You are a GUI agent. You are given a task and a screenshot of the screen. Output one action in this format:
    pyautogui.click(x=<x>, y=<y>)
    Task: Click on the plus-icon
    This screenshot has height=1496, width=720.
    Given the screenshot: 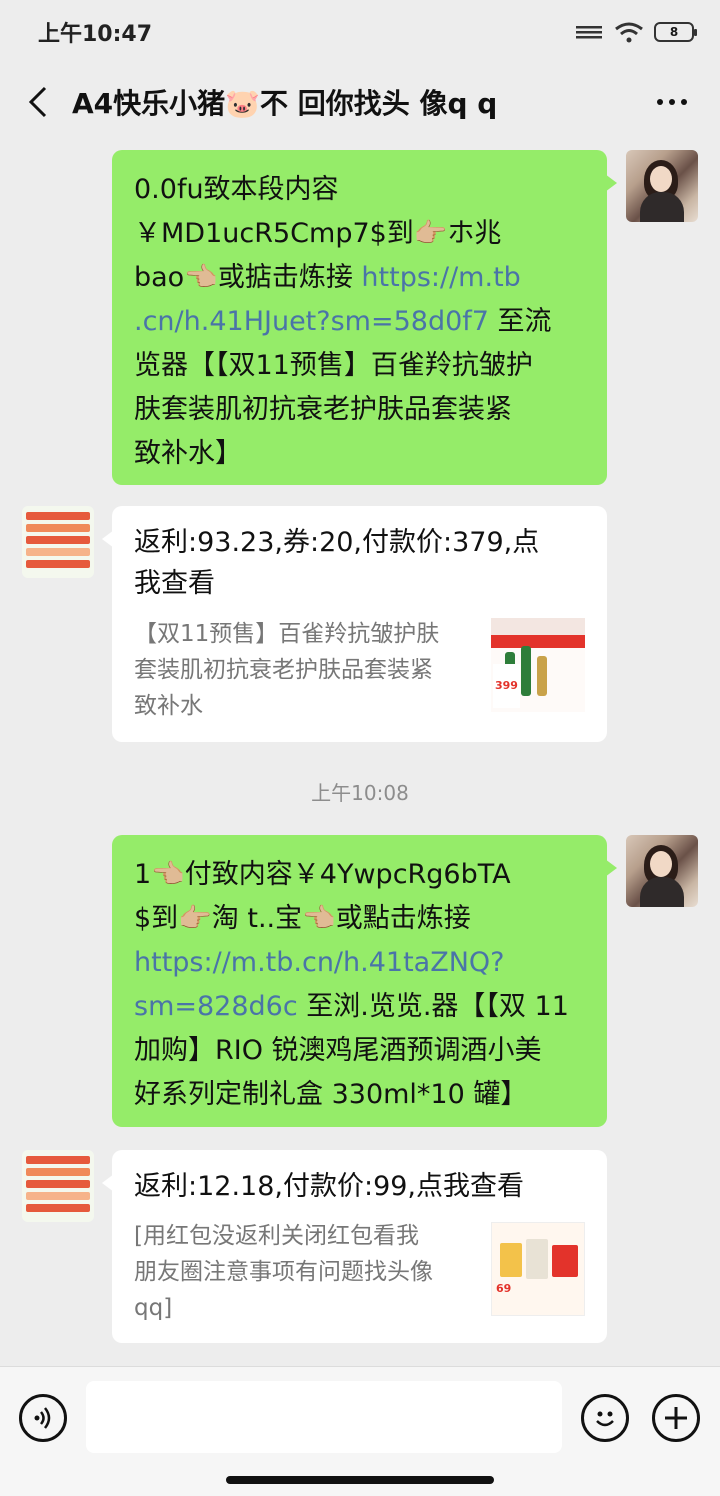 What is the action you would take?
    pyautogui.click(x=676, y=1418)
    